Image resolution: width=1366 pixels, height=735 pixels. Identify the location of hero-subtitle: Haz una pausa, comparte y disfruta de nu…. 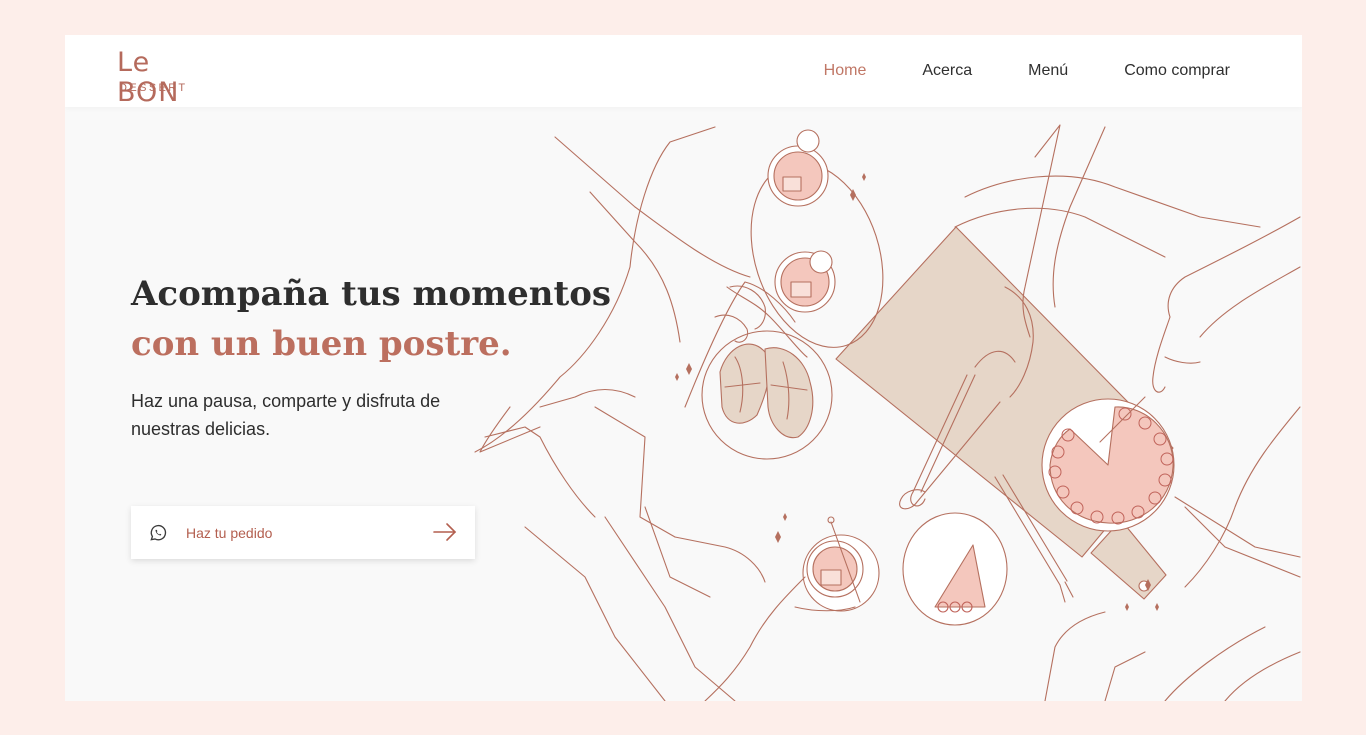
(286, 415).